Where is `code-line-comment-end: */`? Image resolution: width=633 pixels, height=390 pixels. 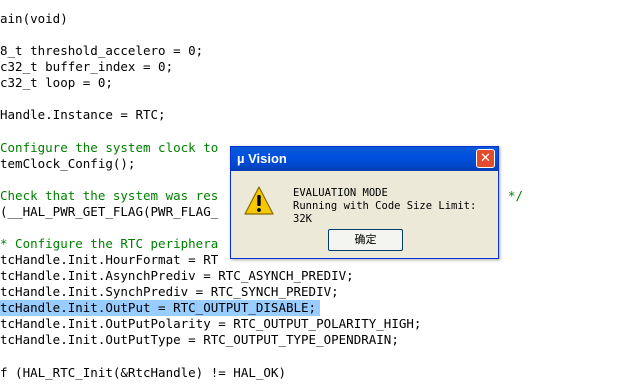 code-line-comment-end: */ is located at coordinates (515, 196).